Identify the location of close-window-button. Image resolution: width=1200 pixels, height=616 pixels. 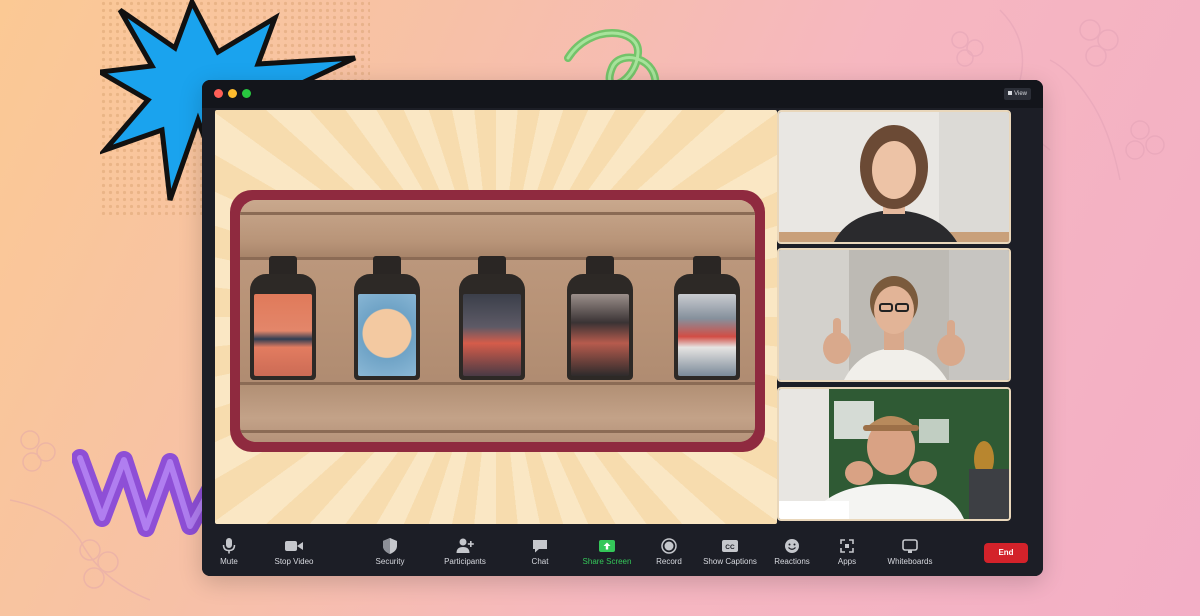
(218, 93).